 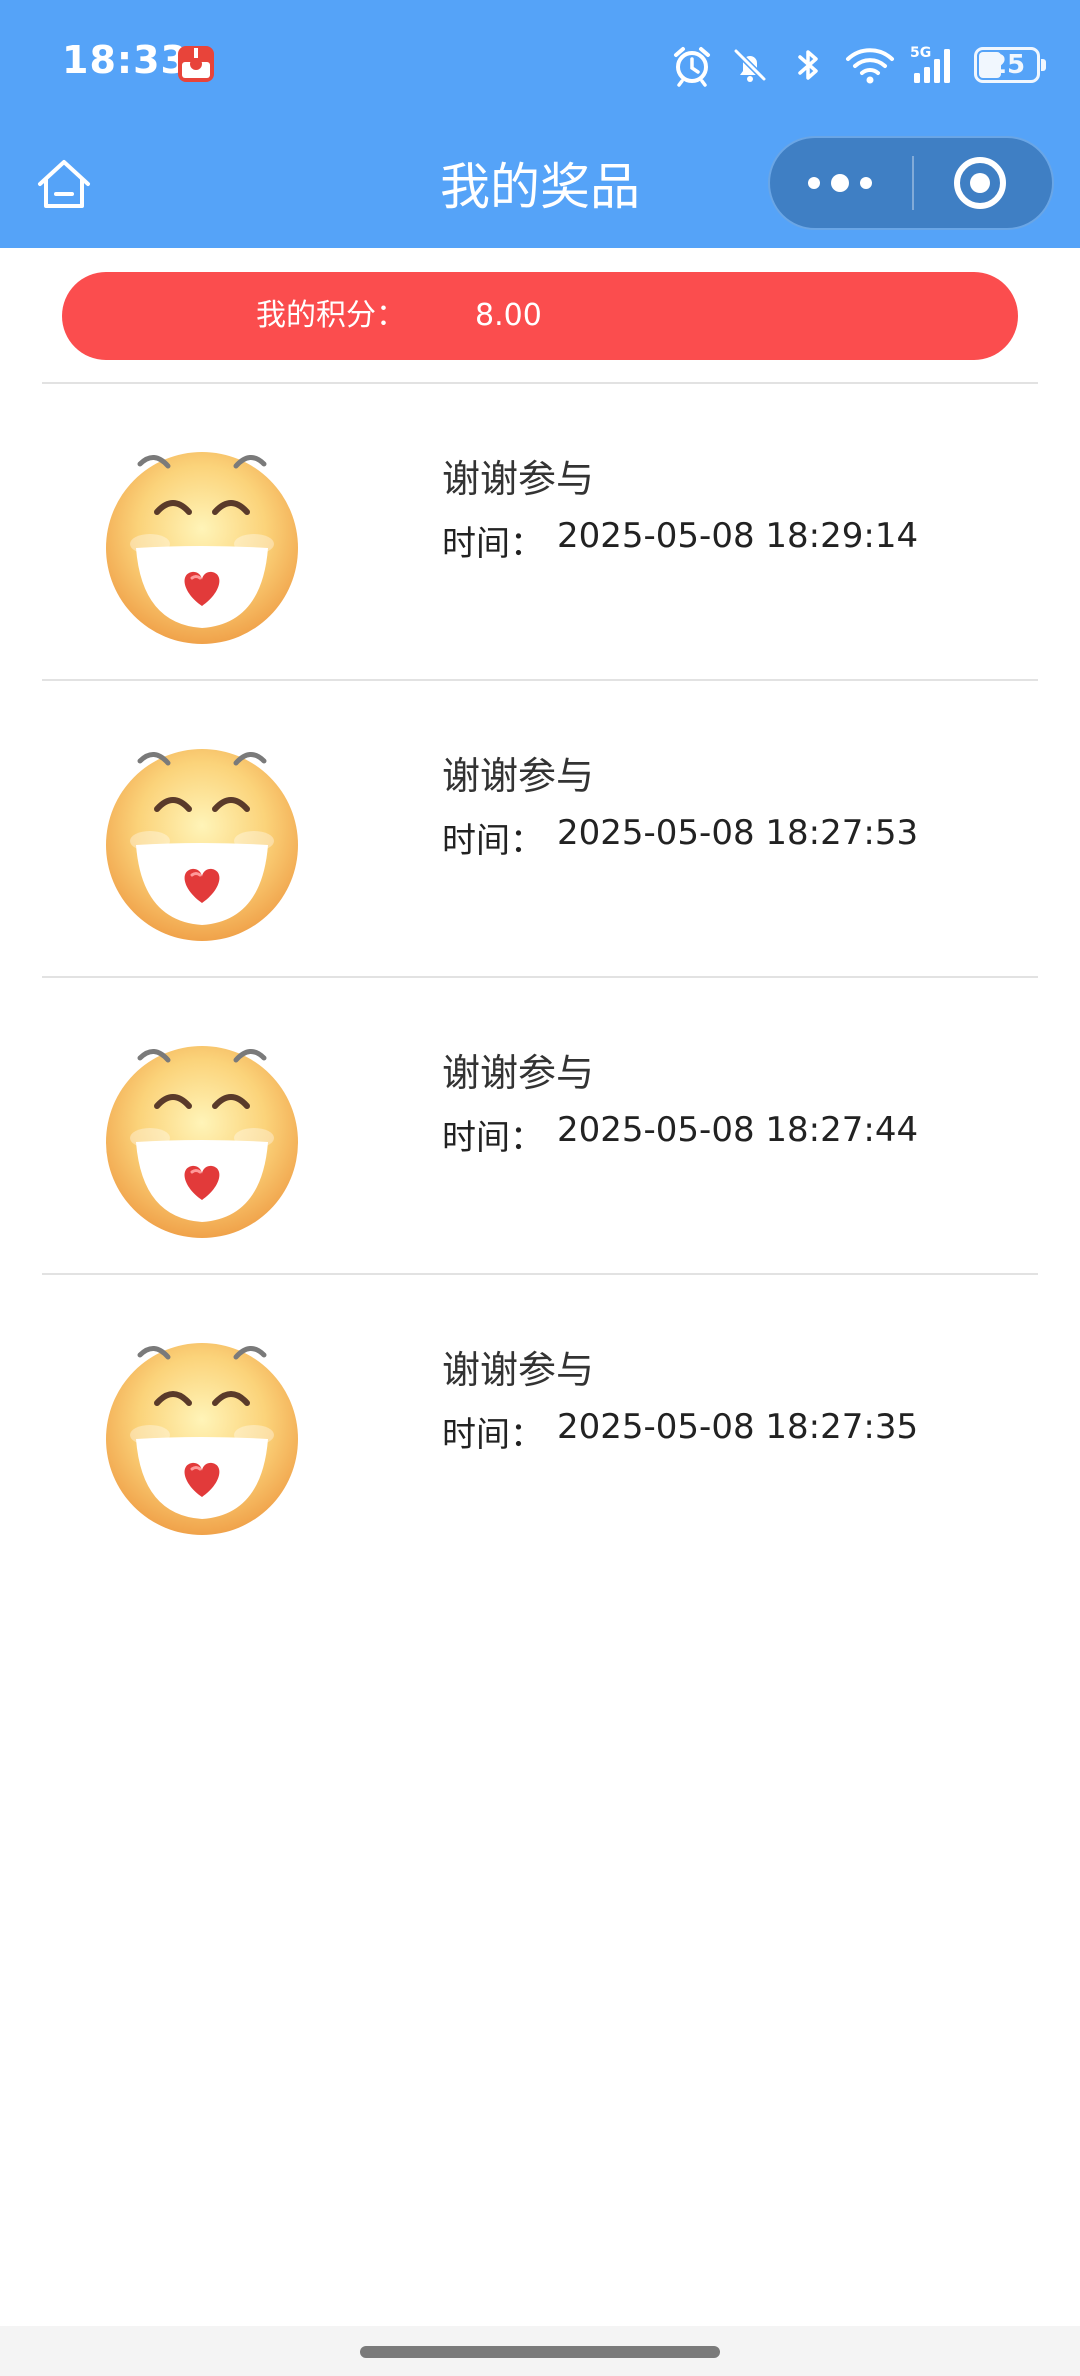 What do you see at coordinates (920, 53) in the screenshot?
I see `network-label: 5G` at bounding box center [920, 53].